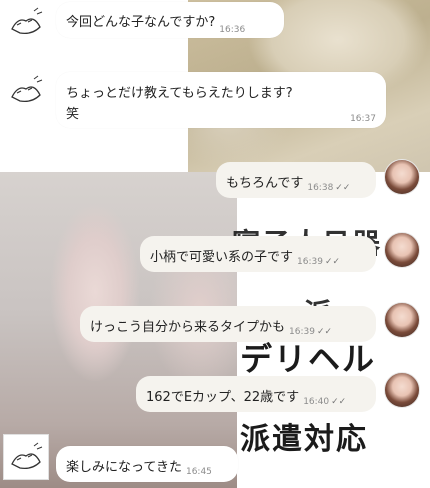 The image size is (430, 488). I want to click on message-bubble-1: 今回どんな子なんですか? 16:36, so click(170, 20).